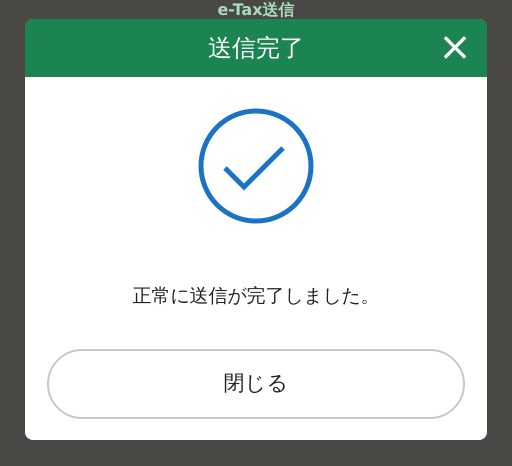 The image size is (512, 466). I want to click on close-button: ×, so click(455, 47).